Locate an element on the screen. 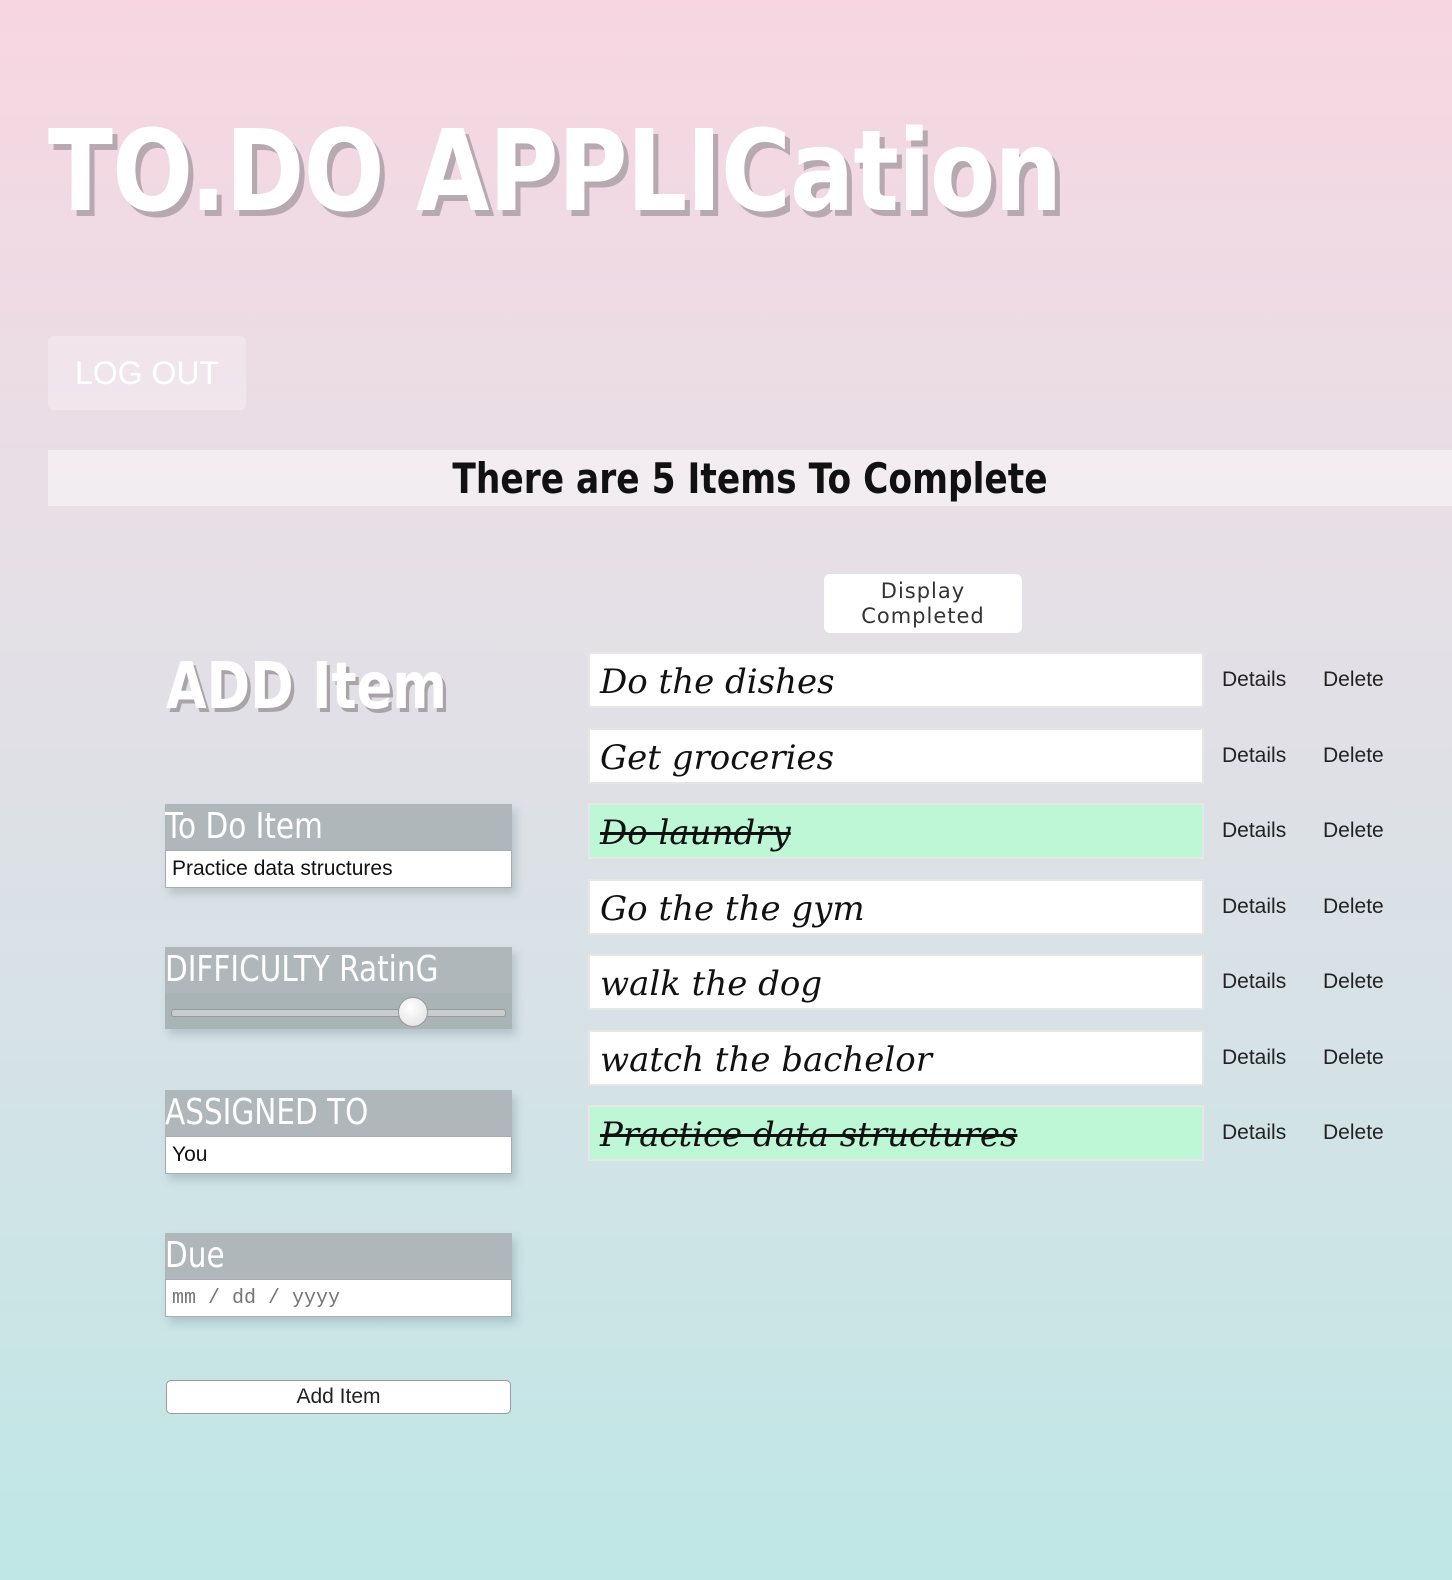 The height and width of the screenshot is (1580, 1452). add-item-button: Add Item is located at coordinates (338, 1397).